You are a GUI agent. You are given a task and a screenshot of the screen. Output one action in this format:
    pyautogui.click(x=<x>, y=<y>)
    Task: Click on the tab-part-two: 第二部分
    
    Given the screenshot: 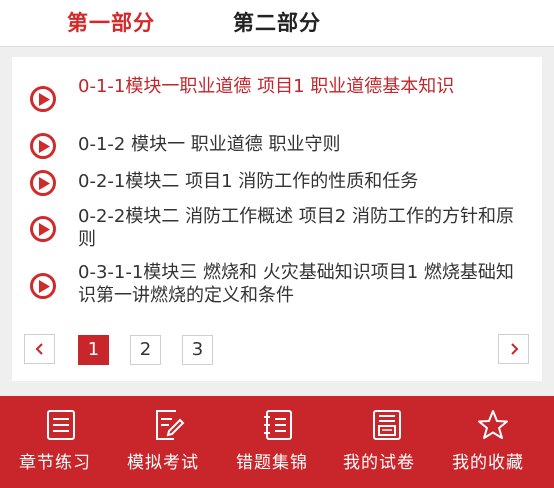 What is the action you would take?
    pyautogui.click(x=277, y=22)
    